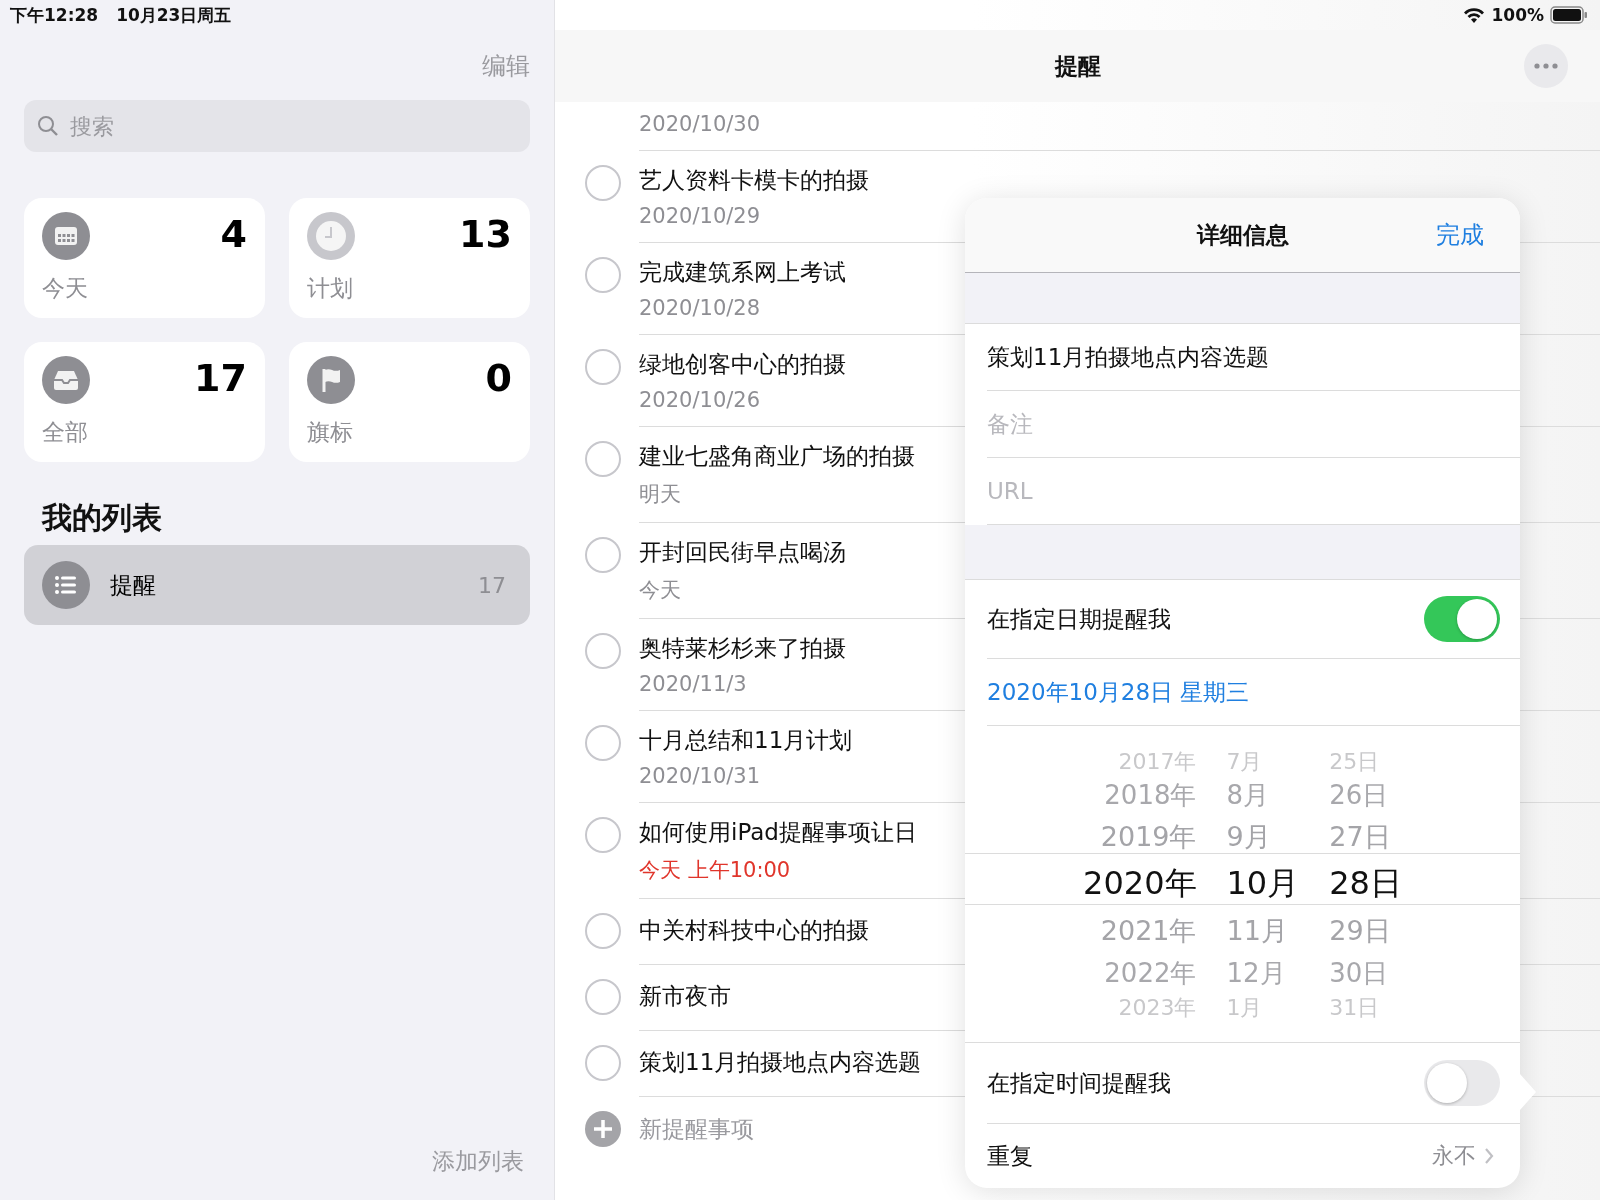 The width and height of the screenshot is (1600, 1200). Describe the element at coordinates (685, 996) in the screenshot. I see `reminder-title: 新市夜市` at that location.